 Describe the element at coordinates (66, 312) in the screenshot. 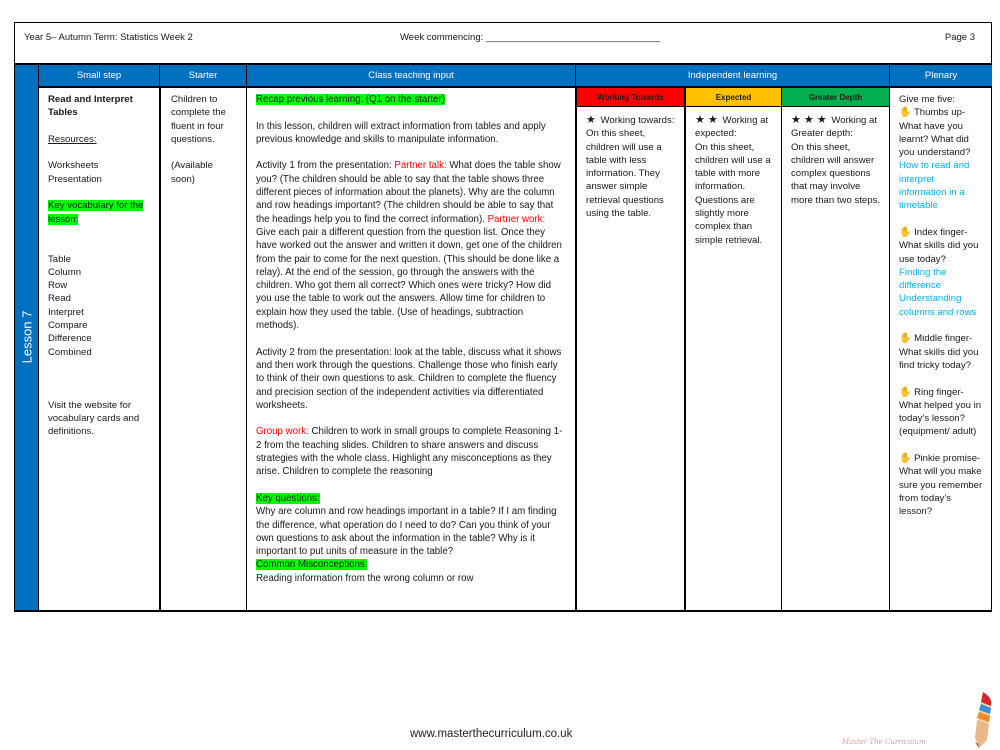

I see `vocab-item: Interpret` at that location.